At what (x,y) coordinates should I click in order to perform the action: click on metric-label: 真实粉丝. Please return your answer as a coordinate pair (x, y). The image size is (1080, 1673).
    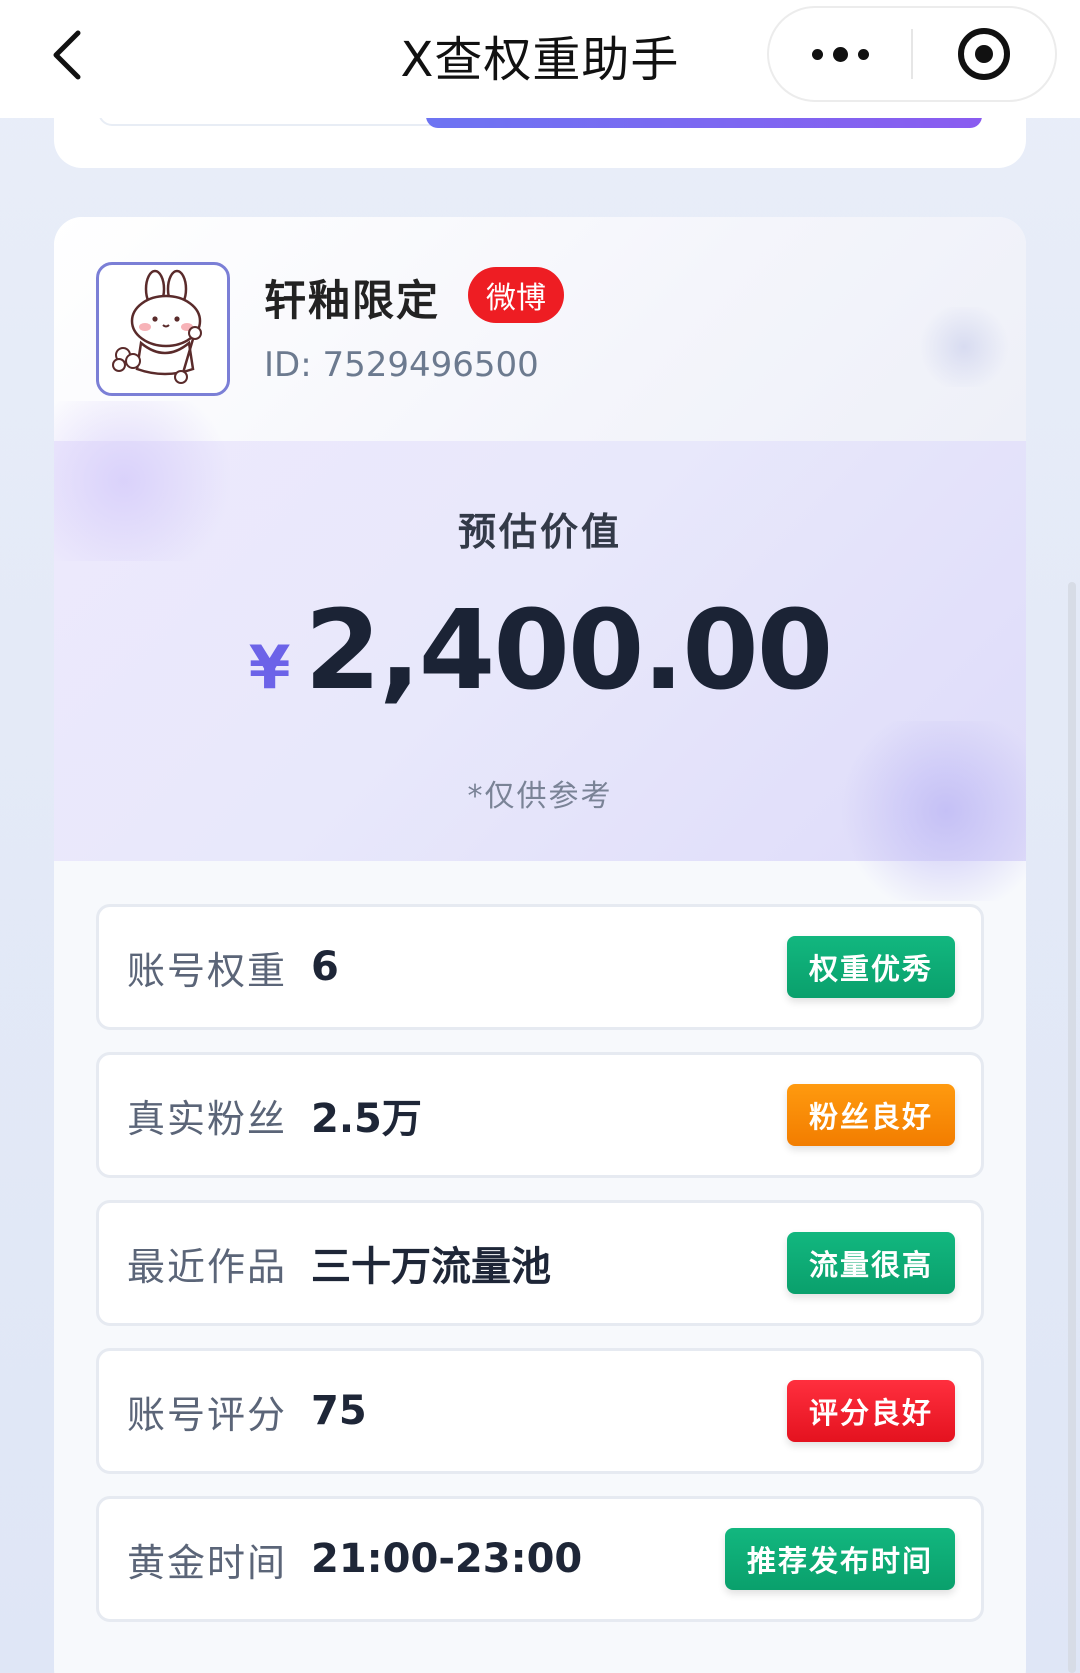
    Looking at the image, I should click on (207, 1118).